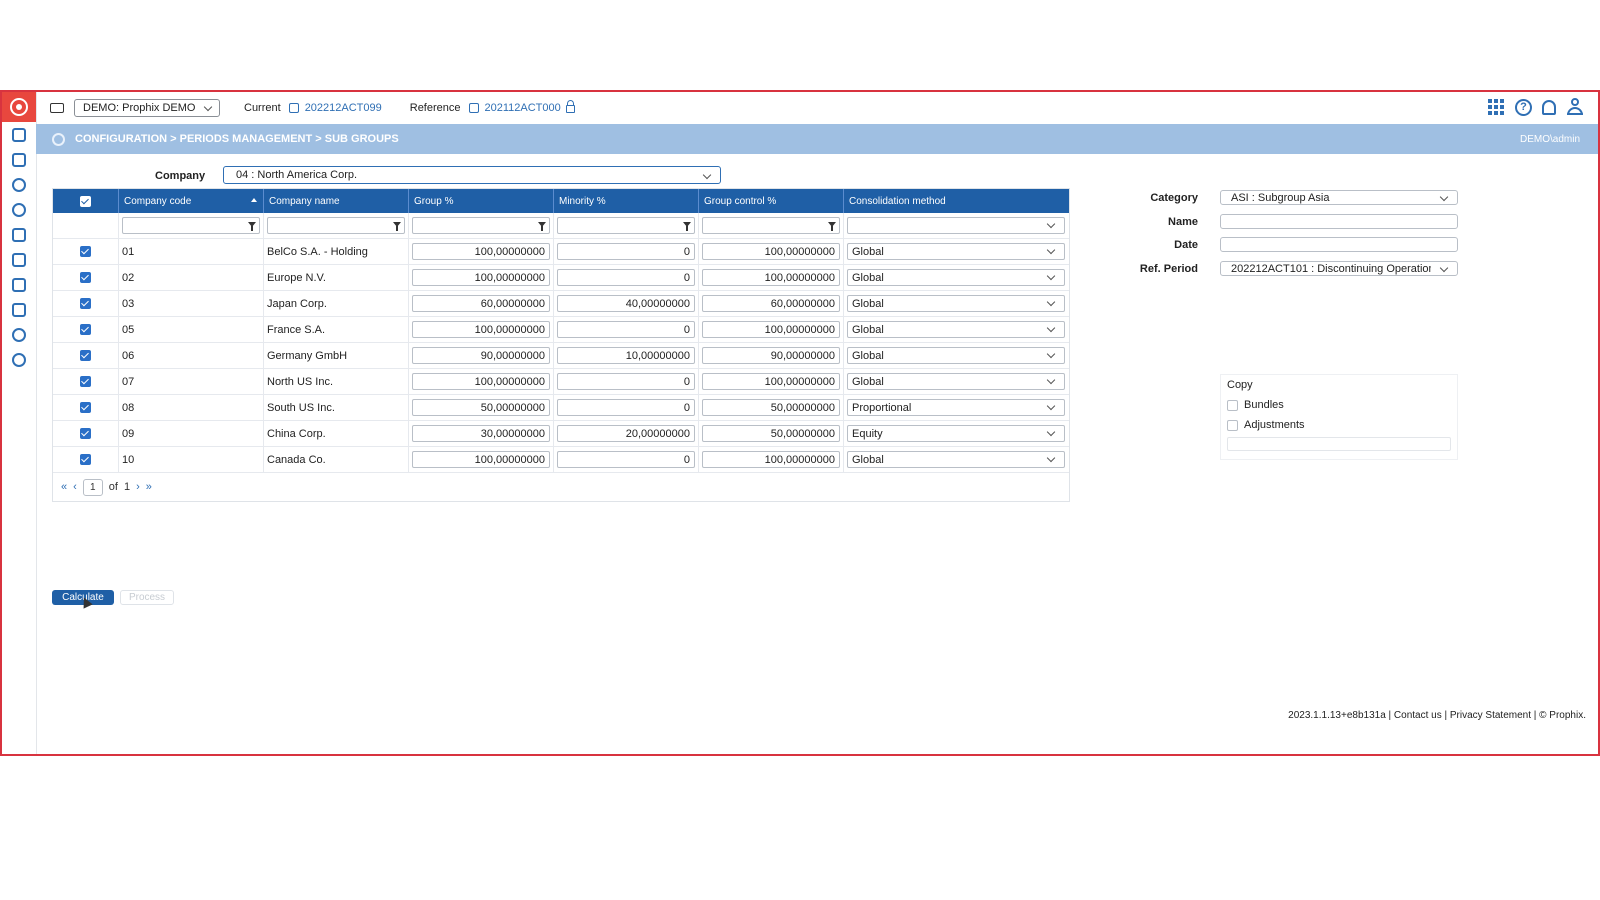  I want to click on admin-icon, so click(19, 359).